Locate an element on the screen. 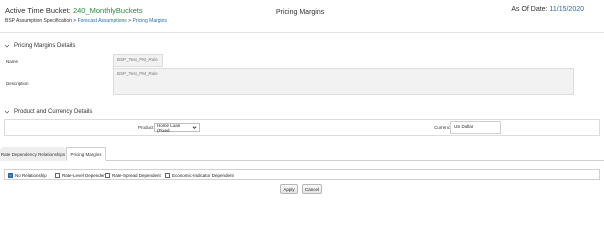 Image resolution: width=604 pixels, height=243 pixels. checkbox-label: Economic-Indicator Dependent is located at coordinates (203, 175).